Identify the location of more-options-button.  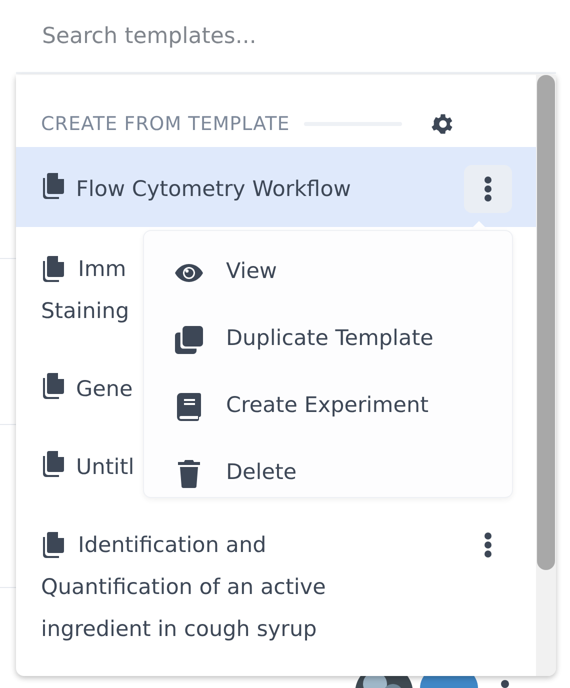
(488, 189).